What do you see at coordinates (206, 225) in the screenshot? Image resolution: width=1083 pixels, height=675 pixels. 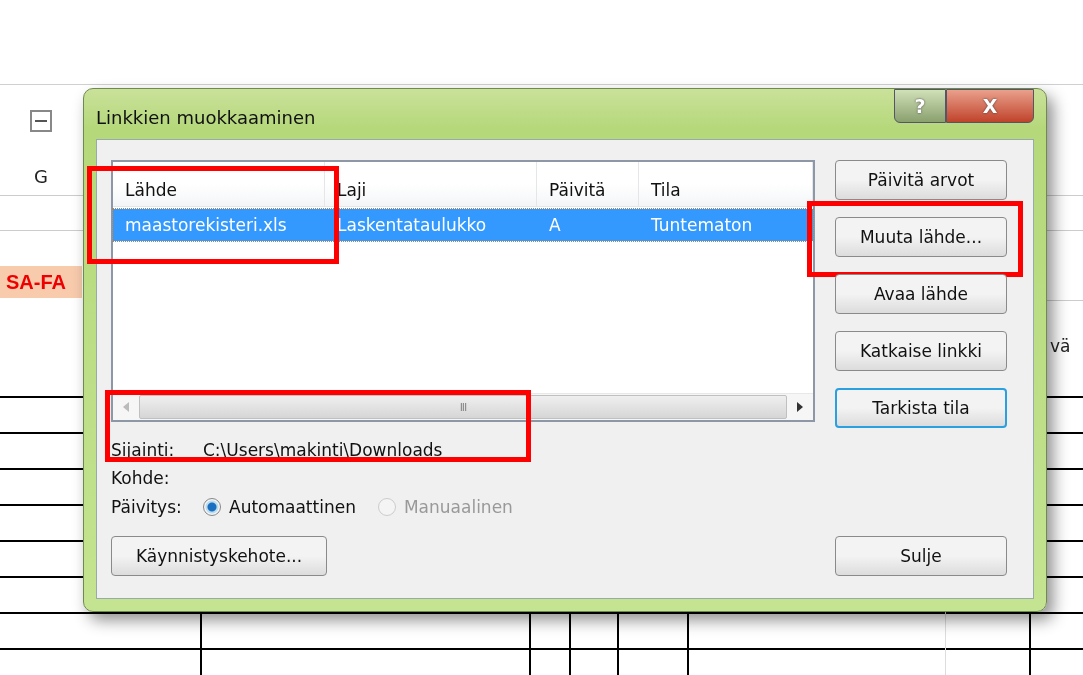 I see `table-cell-text: maastorekisteri.xls` at bounding box center [206, 225].